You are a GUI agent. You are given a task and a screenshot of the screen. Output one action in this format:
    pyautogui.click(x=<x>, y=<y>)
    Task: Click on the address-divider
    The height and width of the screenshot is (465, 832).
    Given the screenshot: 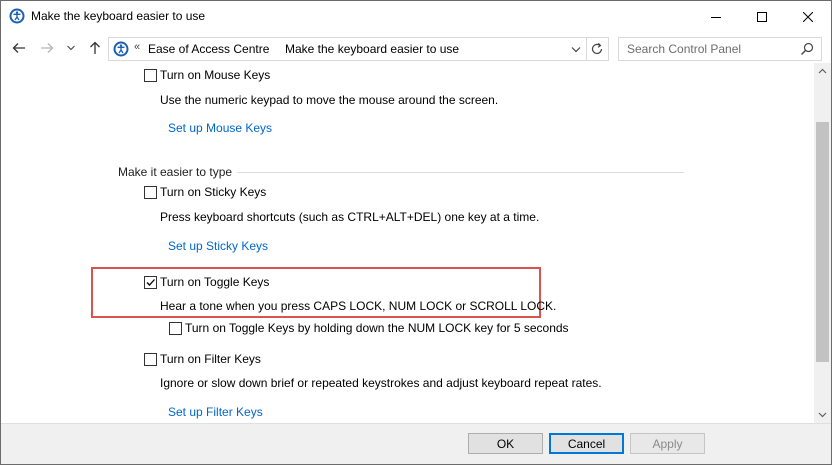 What is the action you would take?
    pyautogui.click(x=586, y=49)
    